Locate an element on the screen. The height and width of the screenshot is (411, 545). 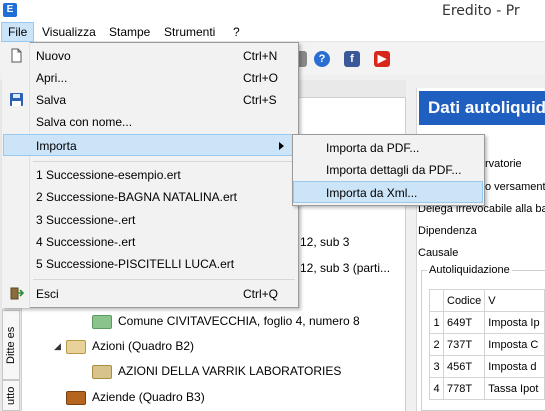
table-row: 3 456T Imposta d is located at coordinates (487, 366).